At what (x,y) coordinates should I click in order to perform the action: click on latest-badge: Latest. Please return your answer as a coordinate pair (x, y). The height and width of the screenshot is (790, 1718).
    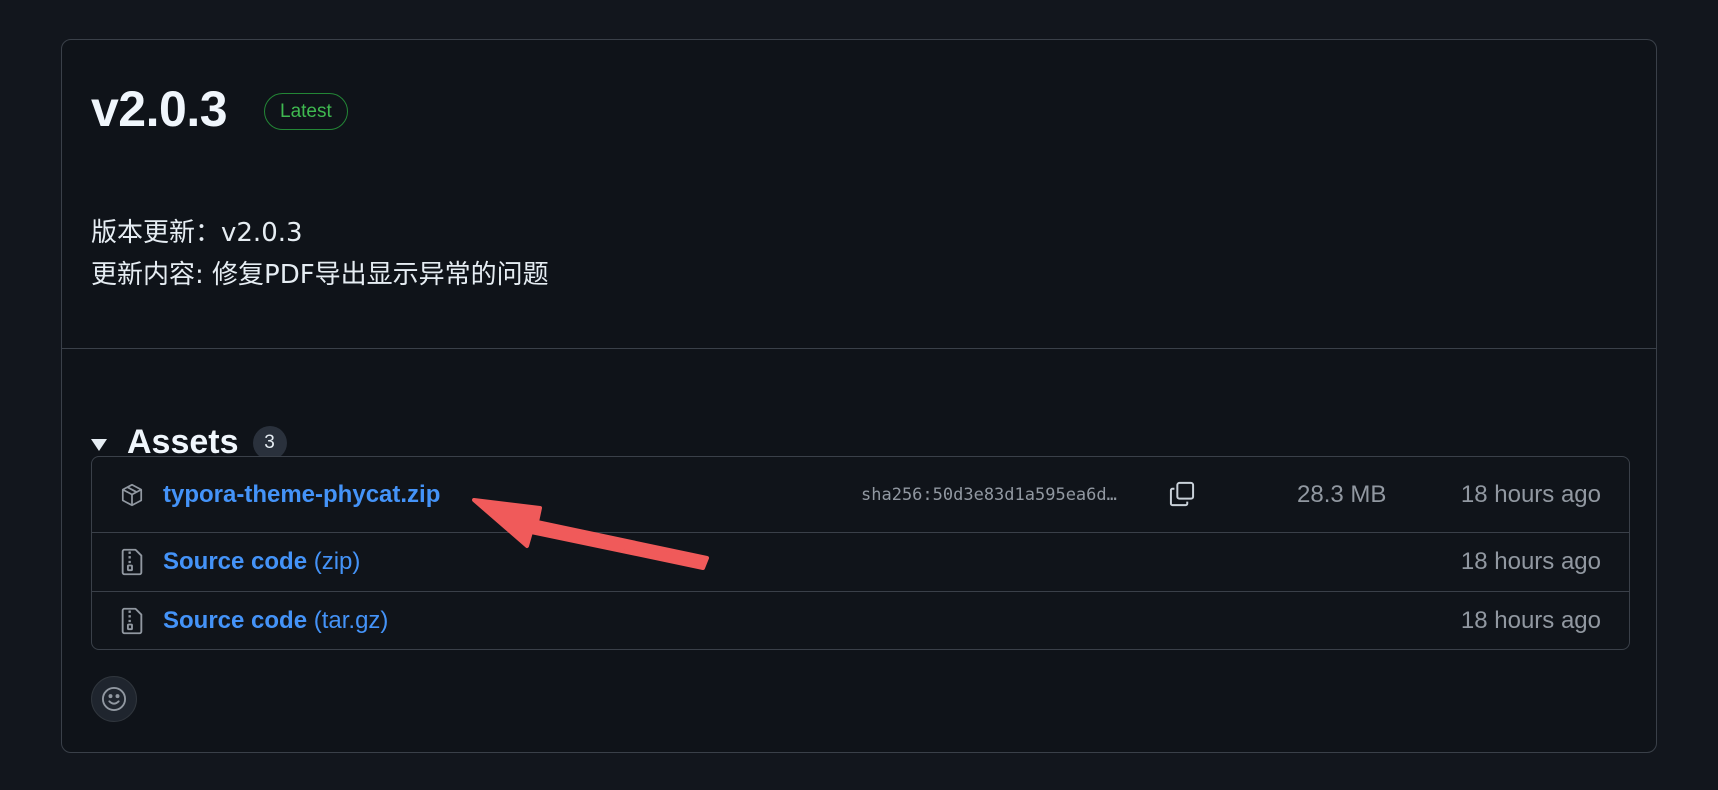
    Looking at the image, I should click on (306, 111).